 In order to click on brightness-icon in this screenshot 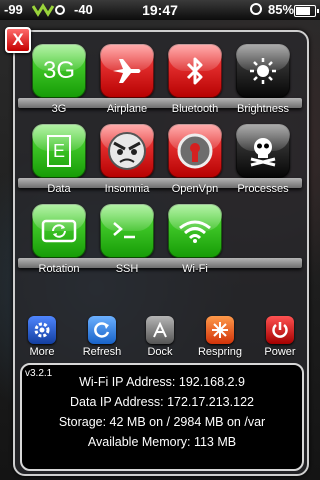, I will do `click(263, 71)`.